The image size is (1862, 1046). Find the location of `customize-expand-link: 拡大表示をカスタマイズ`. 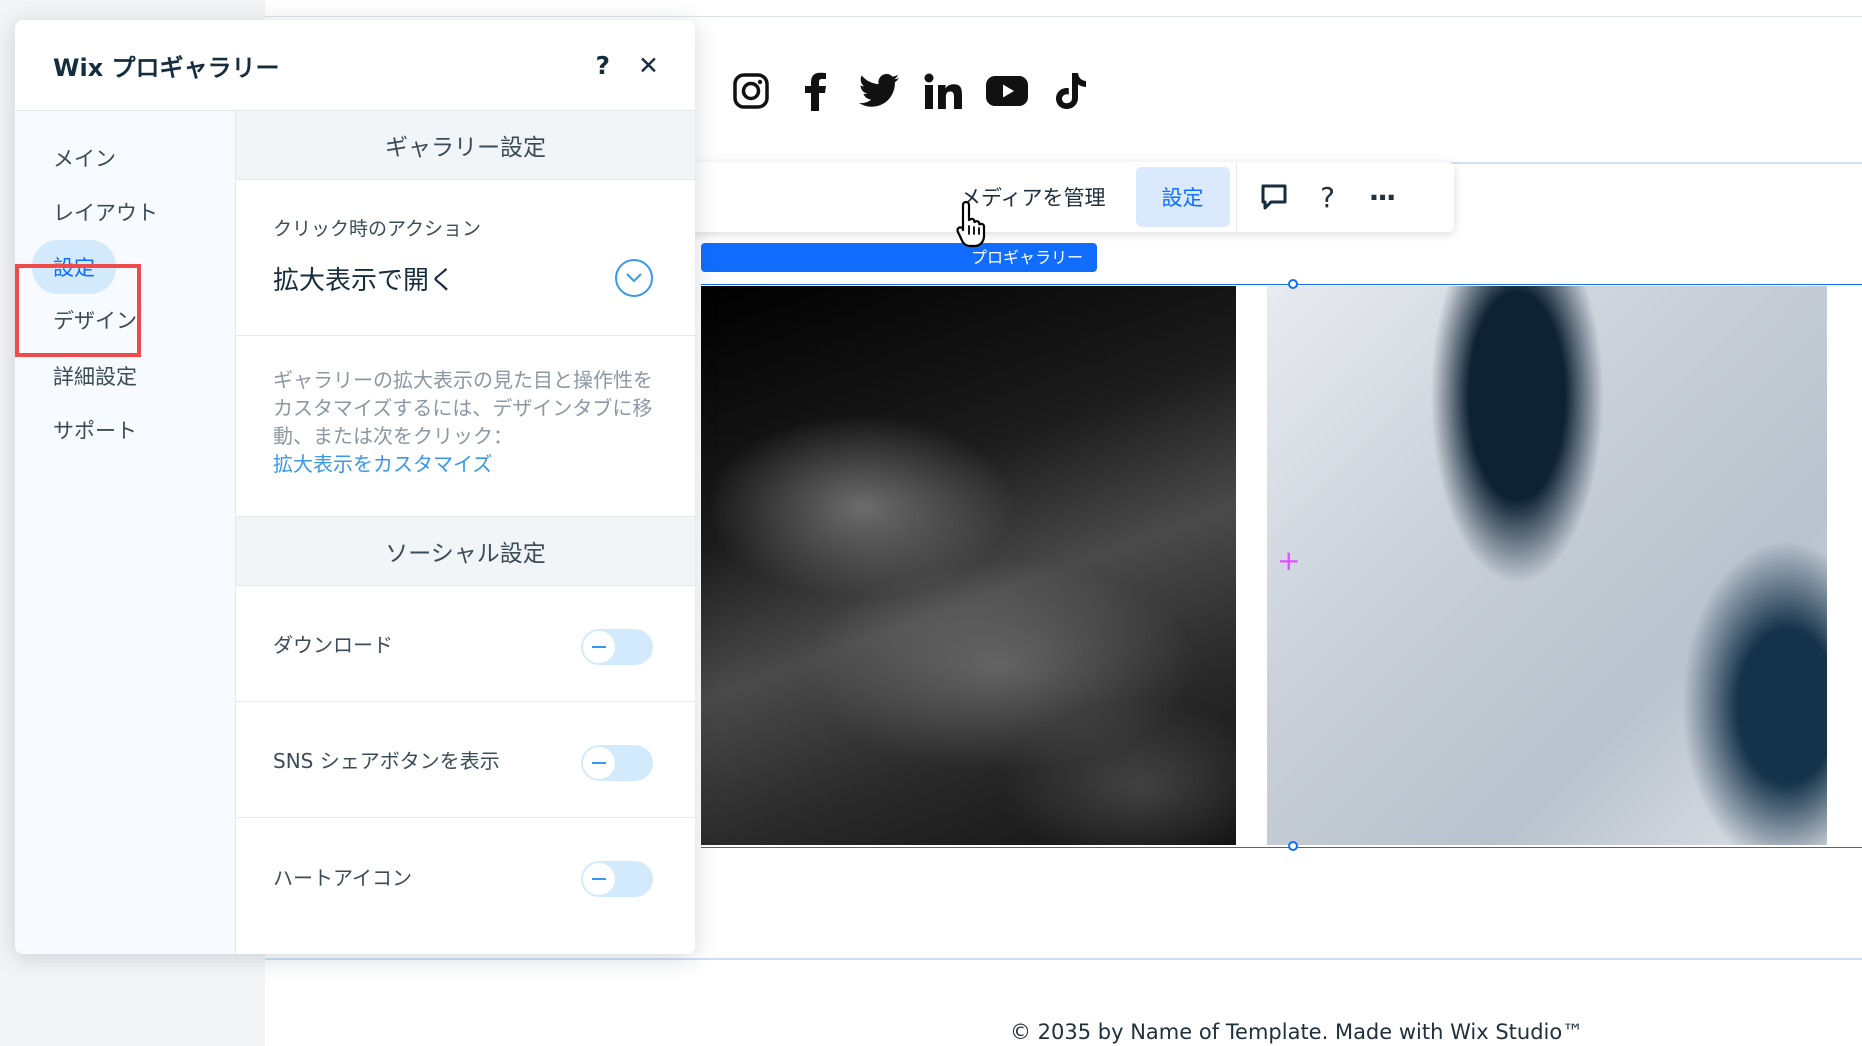

customize-expand-link: 拡大表示をカスタマイズ is located at coordinates (382, 464).